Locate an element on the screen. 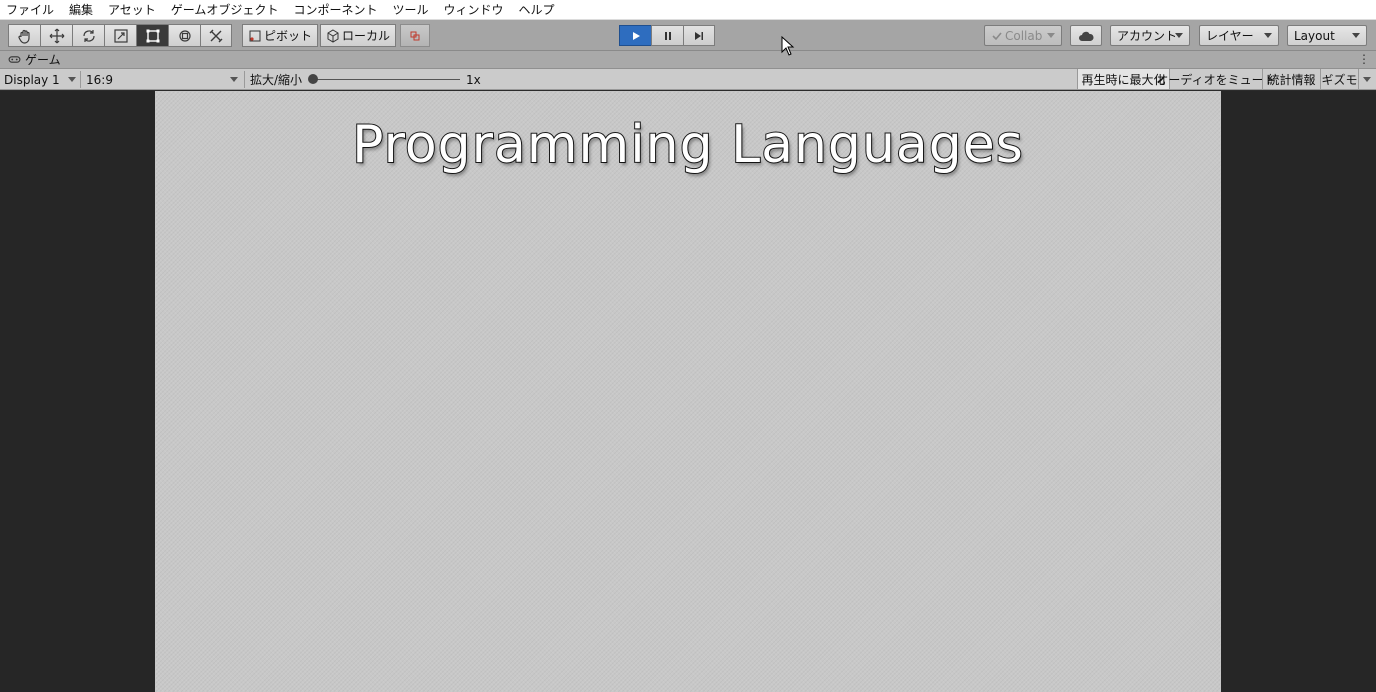 This screenshot has width=1376, height=692. scale-label: 拡大/縮小 is located at coordinates (276, 80).